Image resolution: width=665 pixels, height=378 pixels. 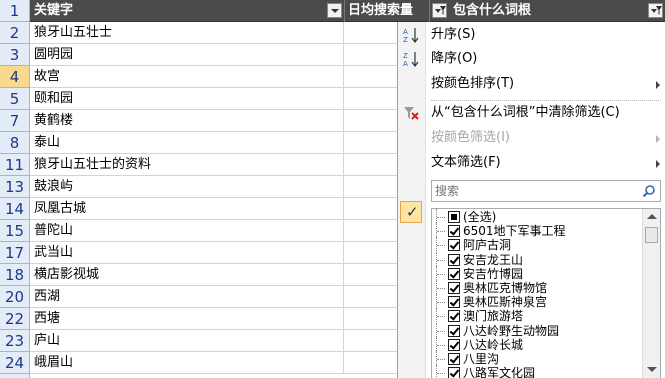 What do you see at coordinates (187, 121) in the screenshot?
I see `keyword-cell: 黄鹤楼` at bounding box center [187, 121].